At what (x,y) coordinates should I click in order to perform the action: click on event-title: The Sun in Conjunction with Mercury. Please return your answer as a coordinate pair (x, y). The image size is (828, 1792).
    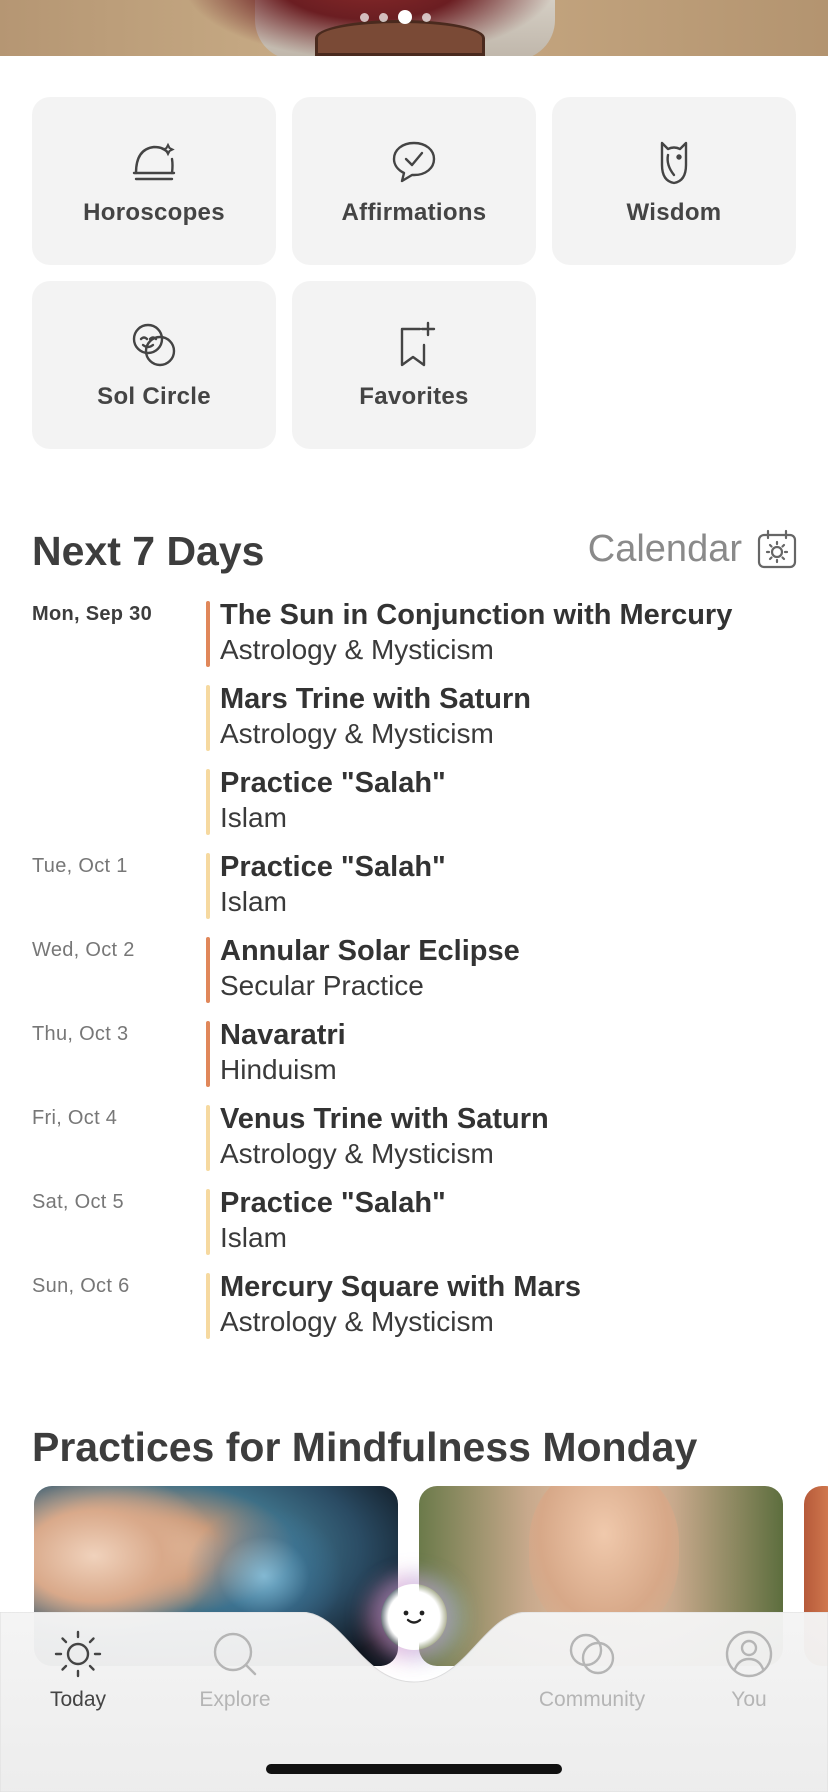
    Looking at the image, I should click on (476, 615).